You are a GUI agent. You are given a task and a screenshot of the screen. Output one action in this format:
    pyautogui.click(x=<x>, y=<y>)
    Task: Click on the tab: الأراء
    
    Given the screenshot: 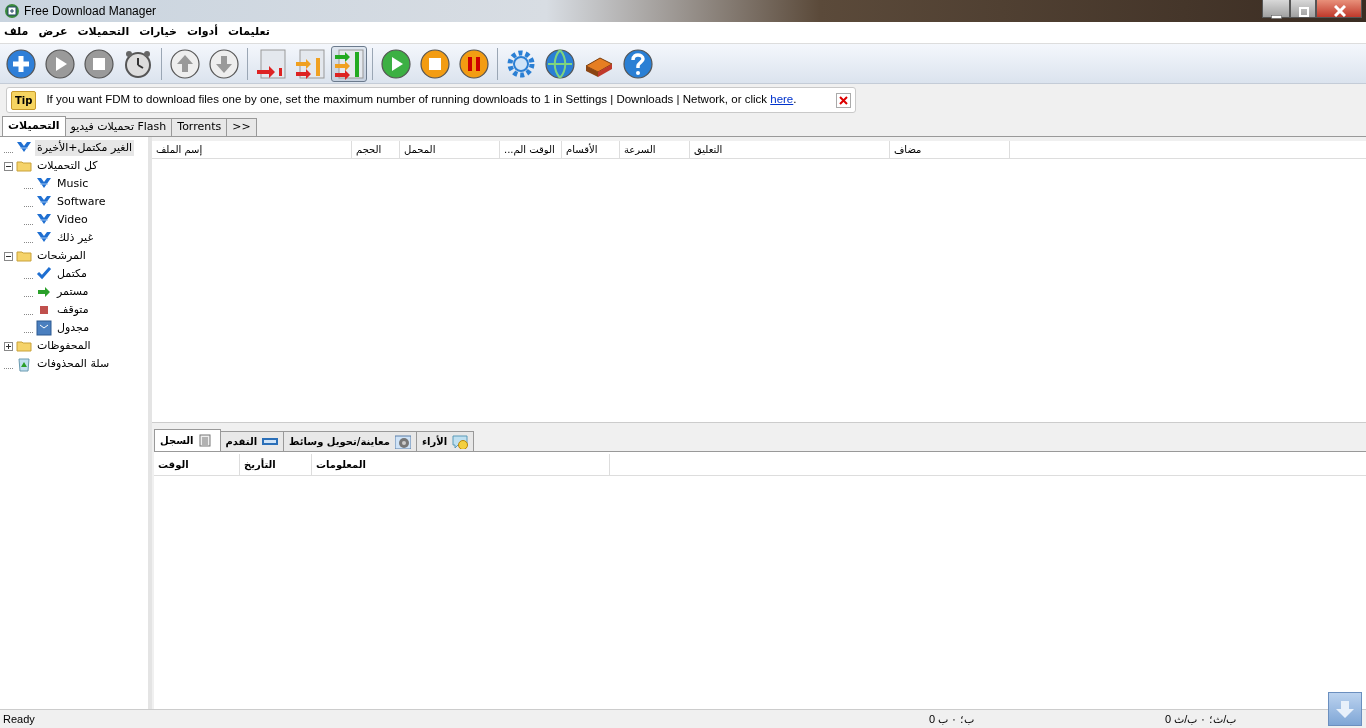 What is the action you would take?
    pyautogui.click(x=445, y=441)
    